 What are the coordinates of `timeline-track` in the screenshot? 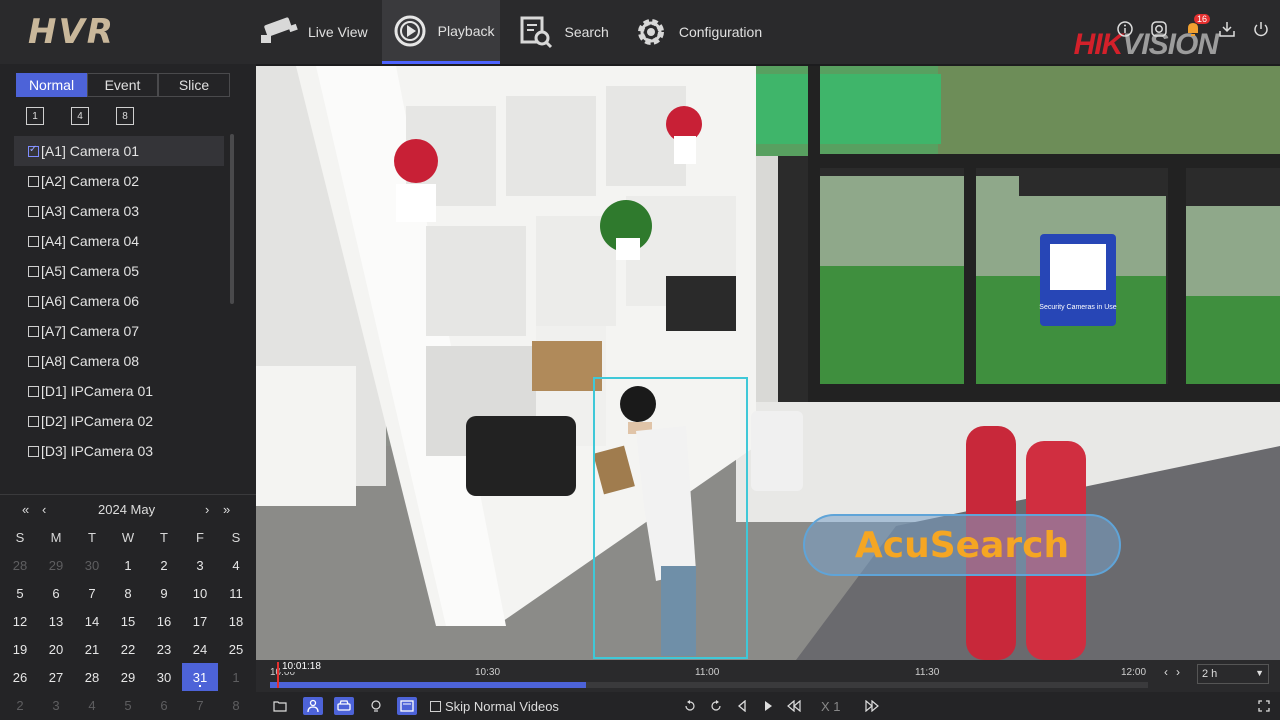 It's located at (709, 685).